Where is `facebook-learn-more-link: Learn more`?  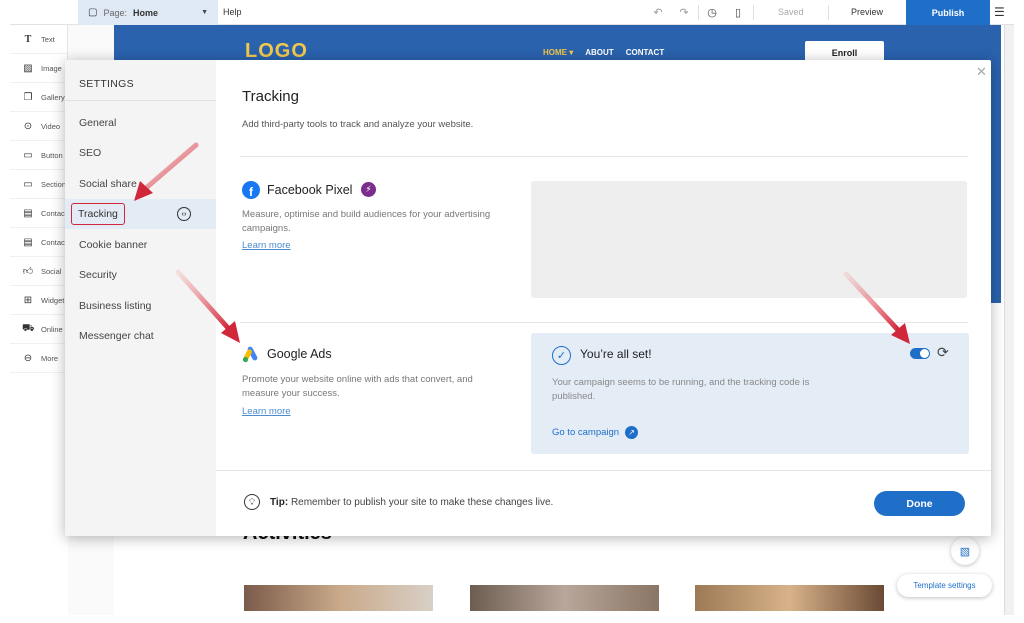 facebook-learn-more-link: Learn more is located at coordinates (266, 245).